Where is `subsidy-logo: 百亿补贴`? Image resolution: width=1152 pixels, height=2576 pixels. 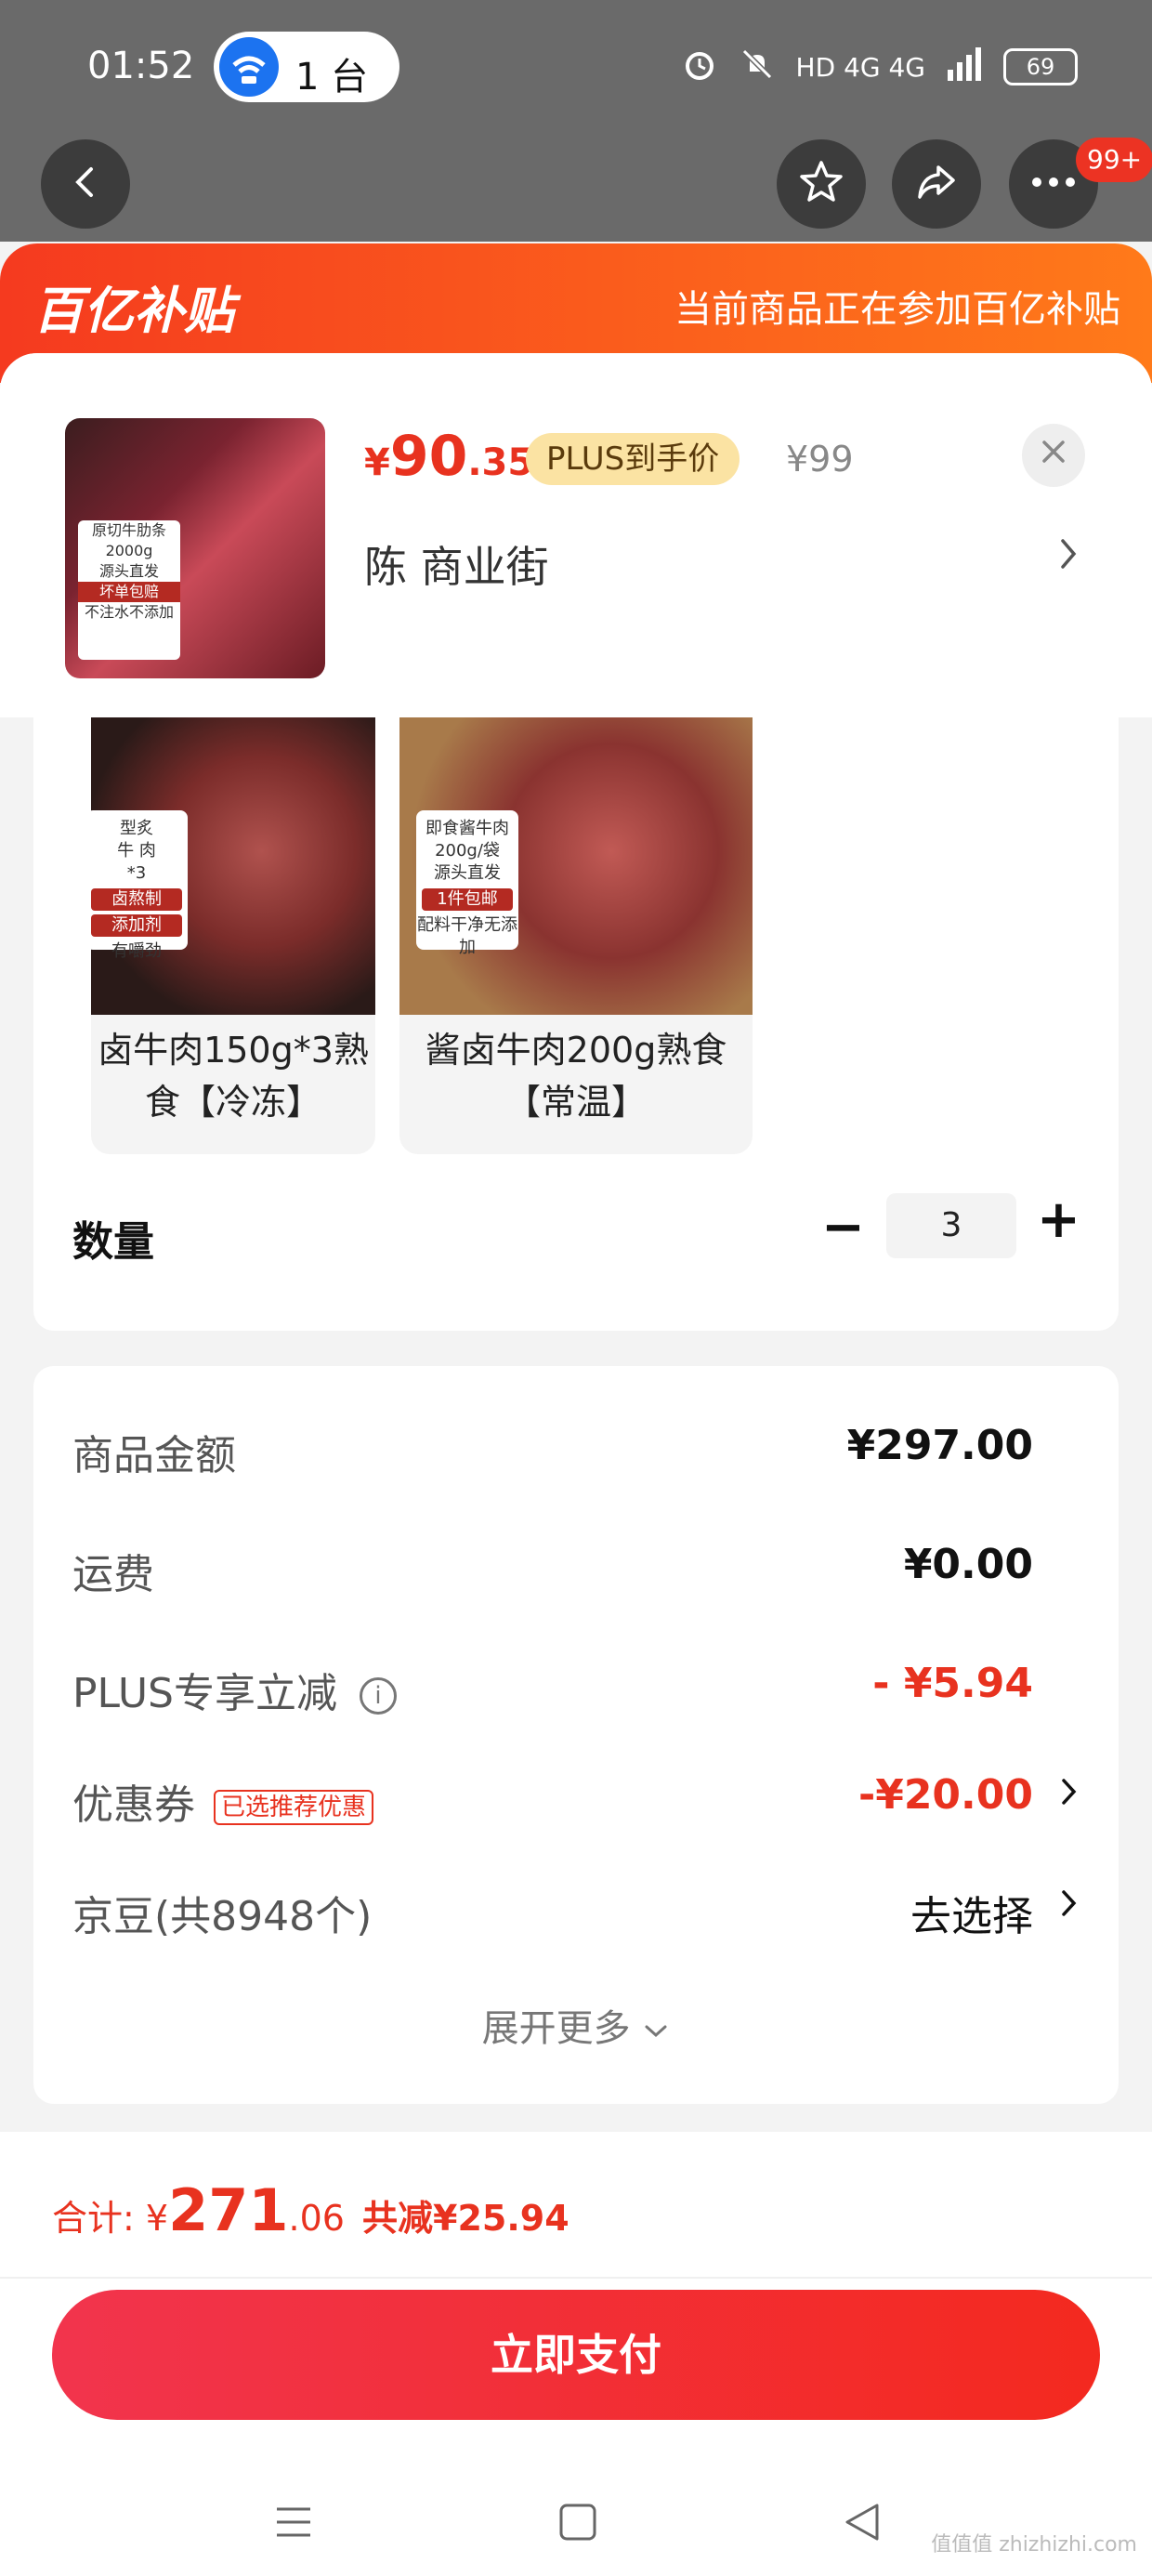 subsidy-logo: 百亿补贴 is located at coordinates (133, 311).